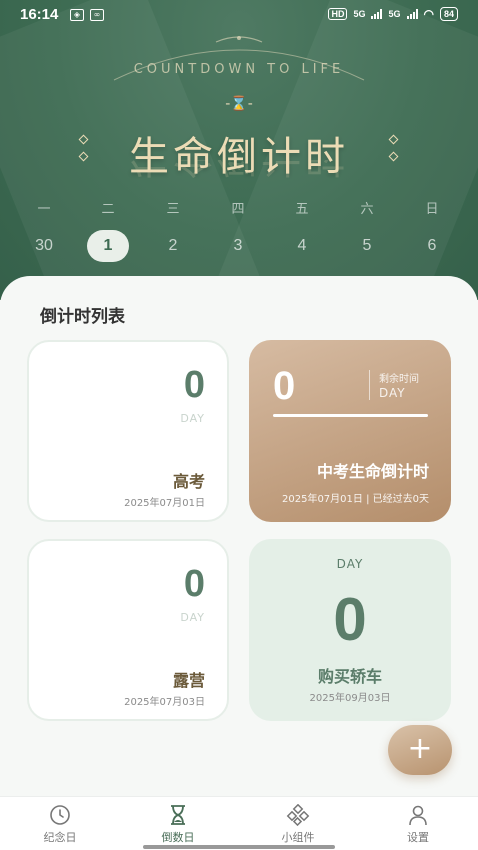  What do you see at coordinates (239, 15) in the screenshot?
I see `status-bar: 16:14 ◈ ∞ HD 5G 5G ◠ 84` at bounding box center [239, 15].